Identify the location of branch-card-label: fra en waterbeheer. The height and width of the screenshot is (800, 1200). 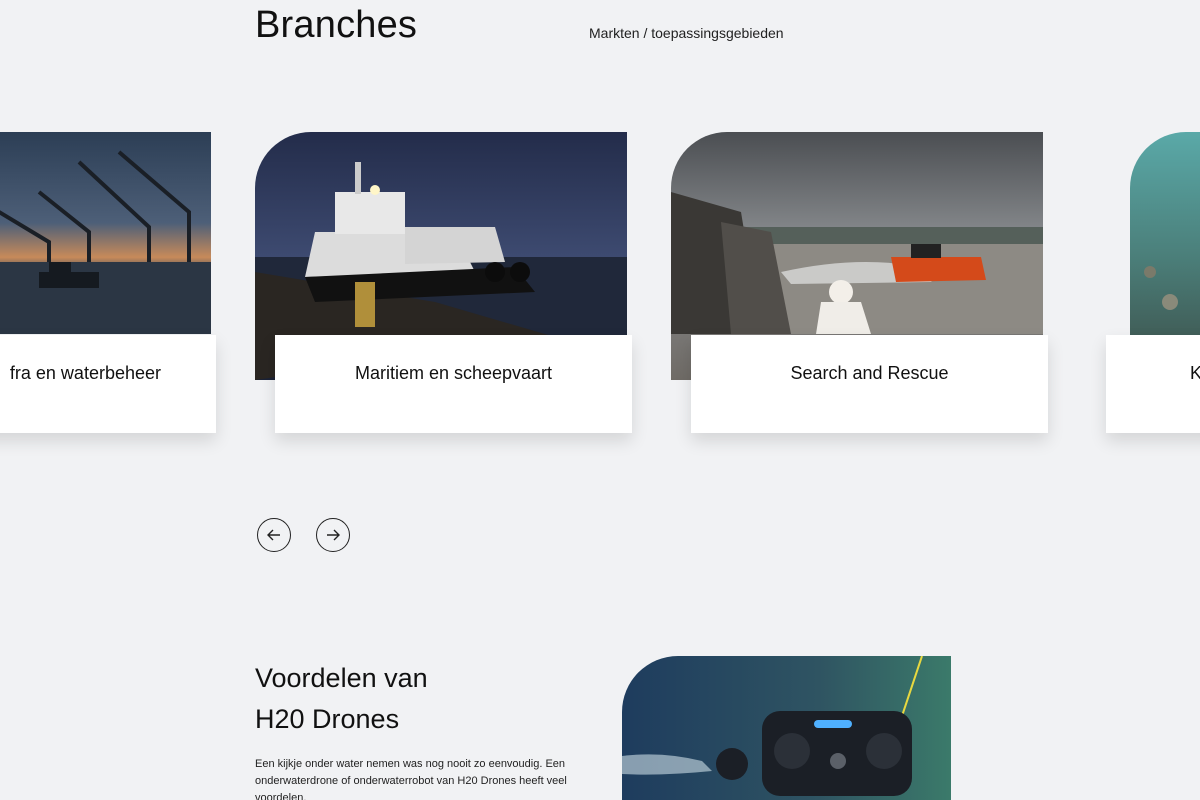
(108, 384).